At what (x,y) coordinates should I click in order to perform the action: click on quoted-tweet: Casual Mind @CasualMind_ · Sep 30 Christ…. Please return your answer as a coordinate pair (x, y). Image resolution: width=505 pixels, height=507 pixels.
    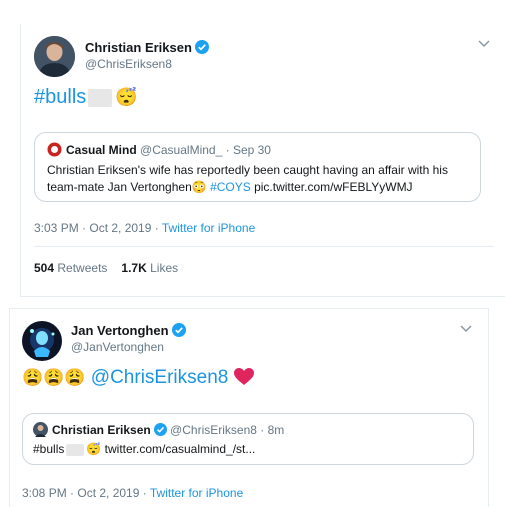
    Looking at the image, I should click on (257, 167).